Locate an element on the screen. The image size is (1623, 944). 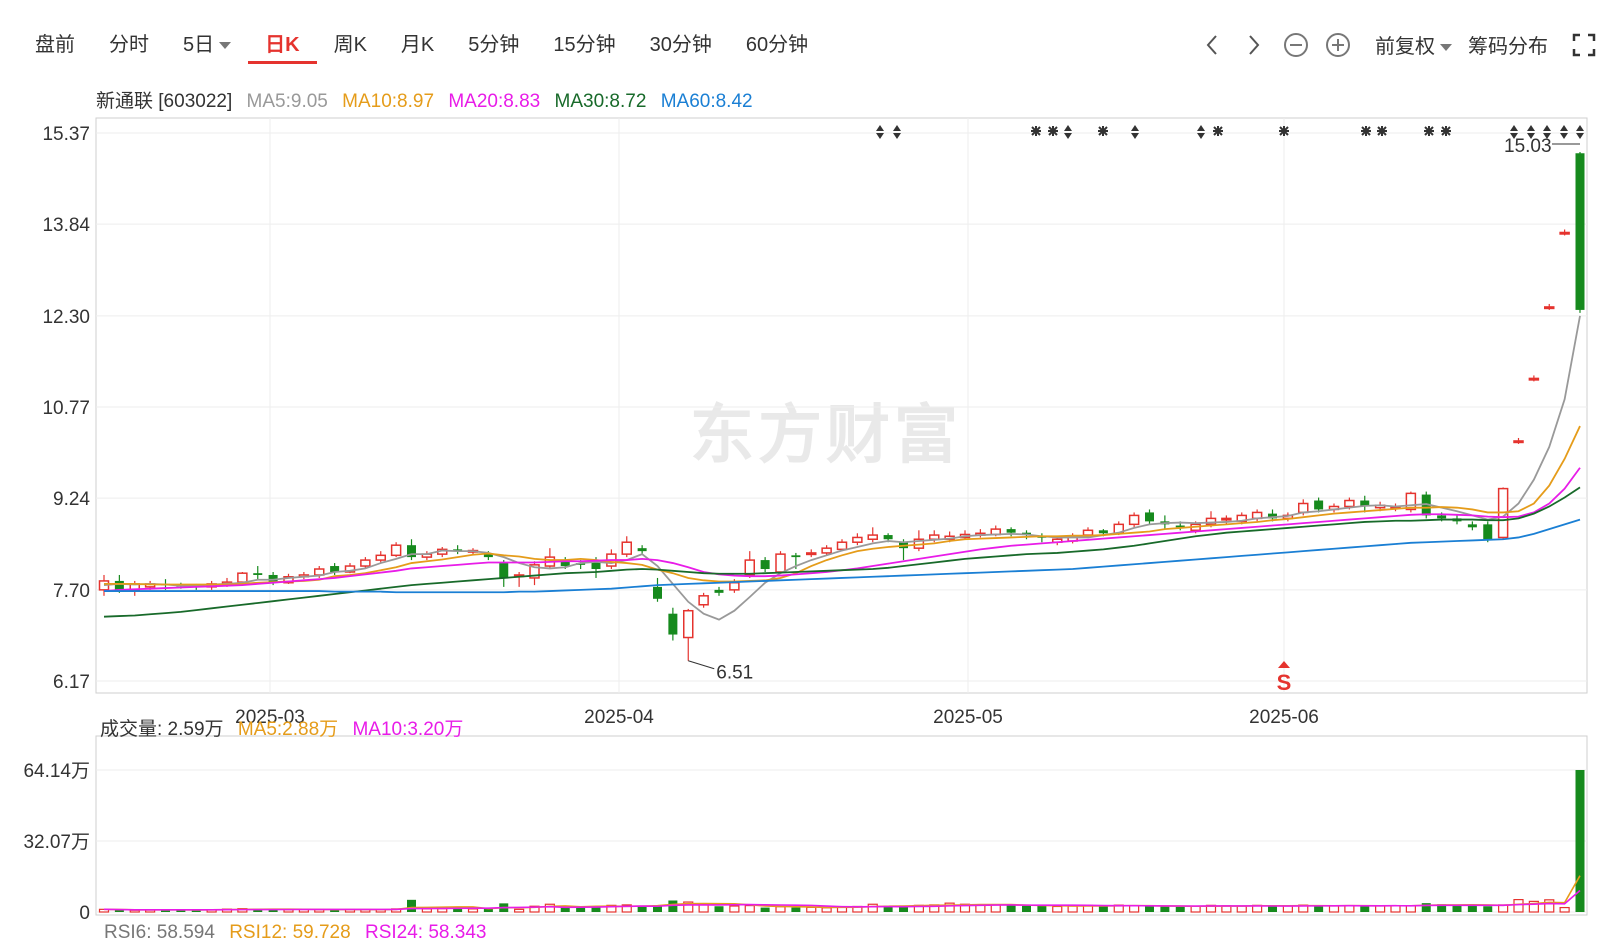
date-tick-label: 2025-04 is located at coordinates (619, 717).